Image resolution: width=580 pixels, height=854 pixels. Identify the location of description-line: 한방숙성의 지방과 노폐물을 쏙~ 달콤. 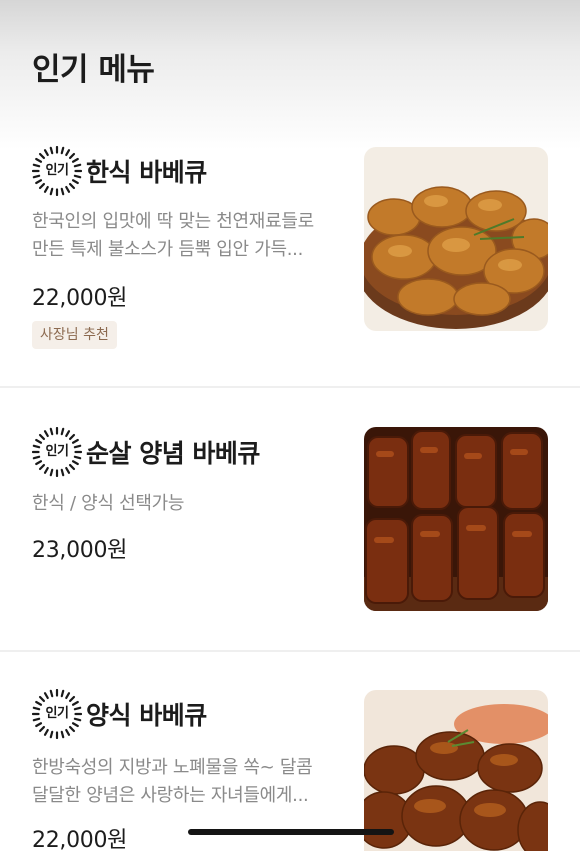
(172, 767).